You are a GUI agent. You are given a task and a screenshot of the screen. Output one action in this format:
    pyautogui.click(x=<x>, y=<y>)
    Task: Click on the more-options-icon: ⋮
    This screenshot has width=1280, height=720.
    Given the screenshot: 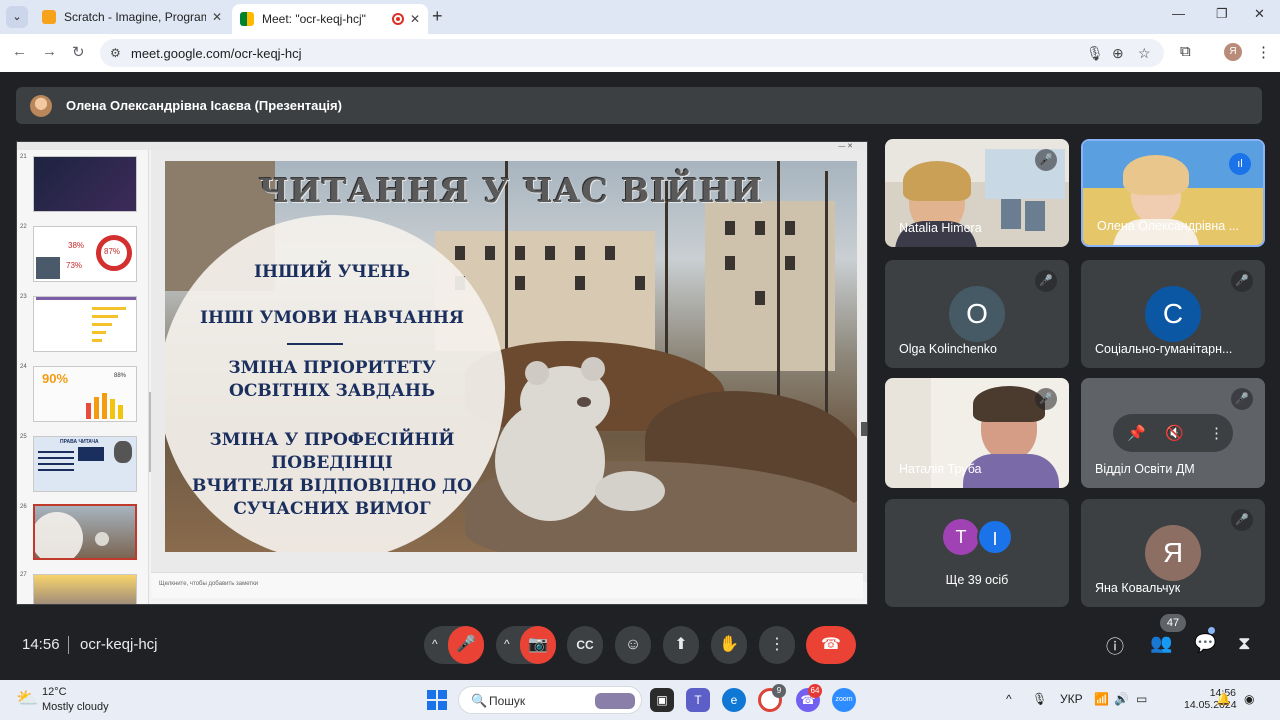 What is the action you would take?
    pyautogui.click(x=1216, y=433)
    